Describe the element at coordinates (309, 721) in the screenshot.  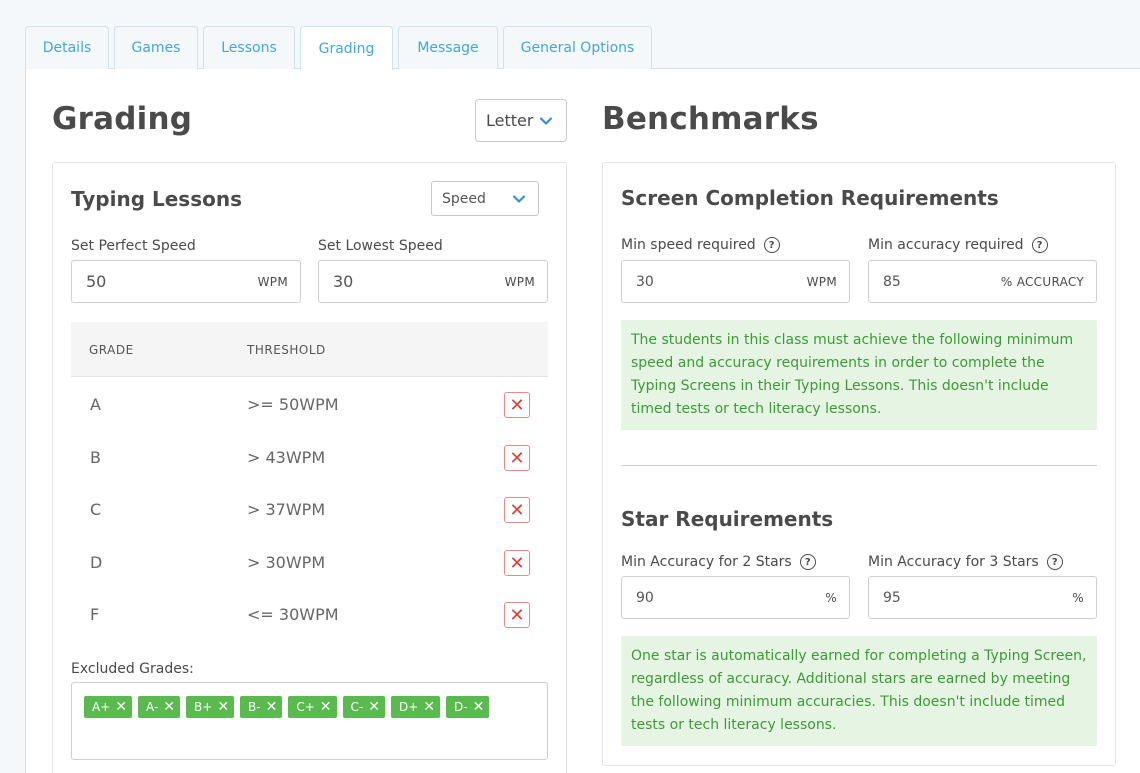
I see `excluded-grades-input: A+ ✕ A- ✕ B+ ✕ B- ✕ C+ ✕ C- ✕ D+ ✕ D- ✕` at that location.